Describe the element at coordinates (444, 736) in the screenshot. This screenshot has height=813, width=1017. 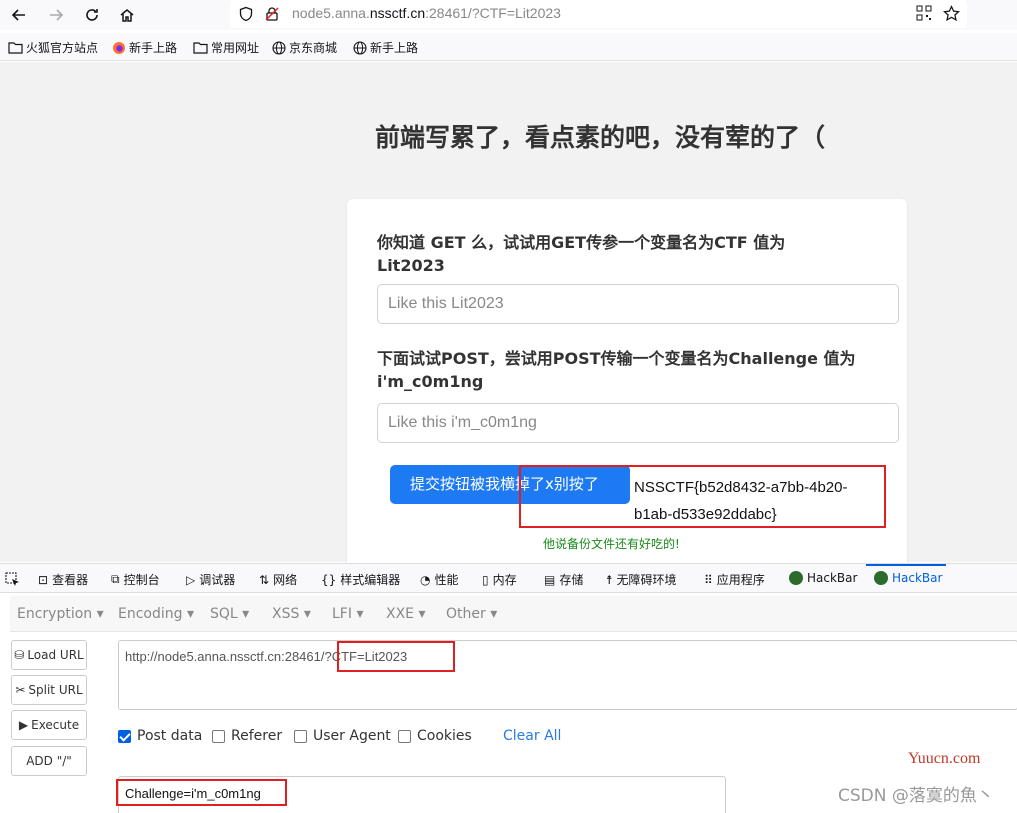
I see `checkbox-label: Cookies` at that location.